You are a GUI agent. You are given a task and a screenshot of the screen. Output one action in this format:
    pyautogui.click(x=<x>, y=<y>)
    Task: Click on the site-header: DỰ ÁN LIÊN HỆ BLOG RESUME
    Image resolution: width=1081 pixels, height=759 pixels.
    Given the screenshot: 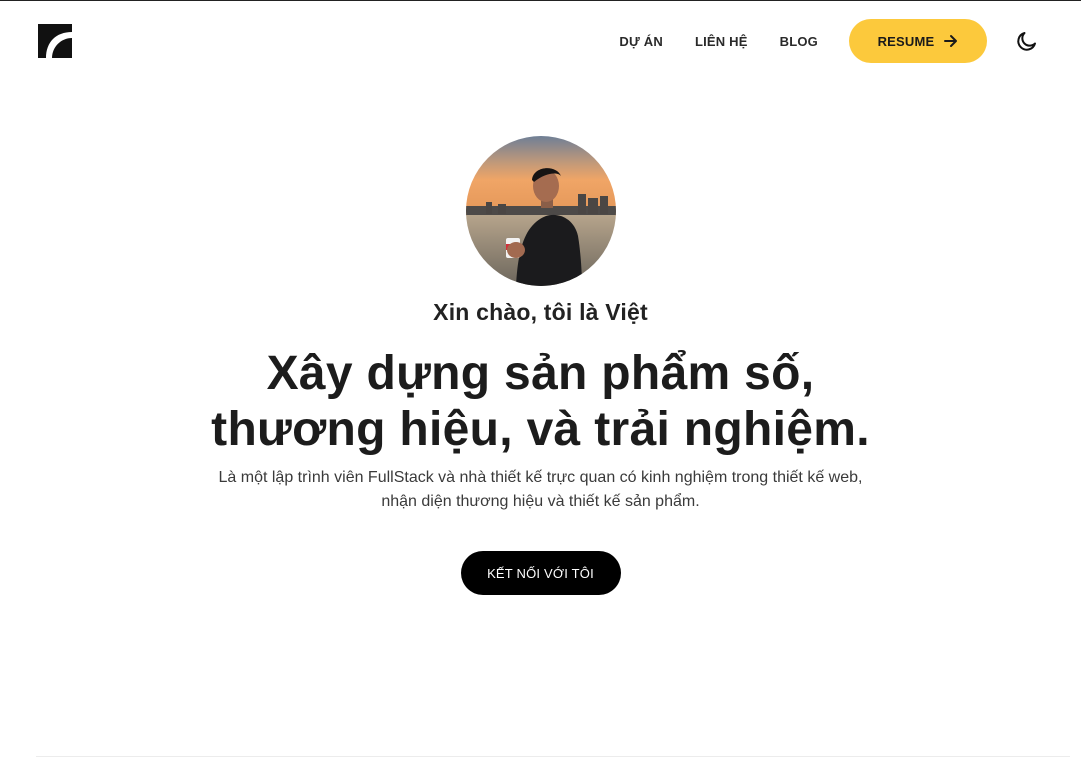 What is the action you would take?
    pyautogui.click(x=540, y=41)
    